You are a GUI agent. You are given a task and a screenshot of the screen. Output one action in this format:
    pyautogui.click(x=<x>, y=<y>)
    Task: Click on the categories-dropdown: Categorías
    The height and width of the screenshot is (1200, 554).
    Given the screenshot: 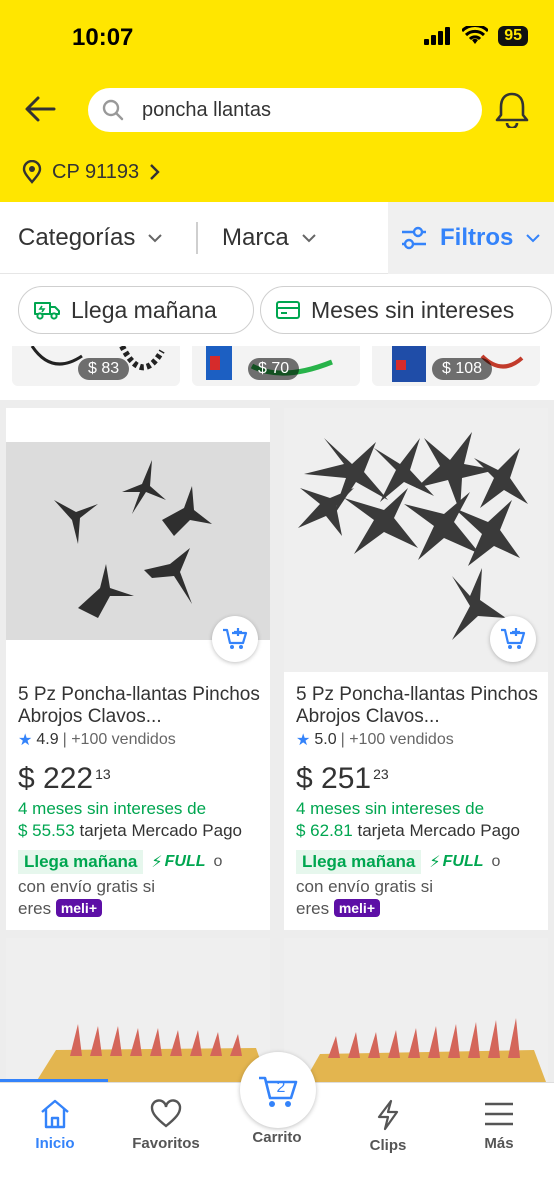 What is the action you would take?
    pyautogui.click(x=90, y=238)
    